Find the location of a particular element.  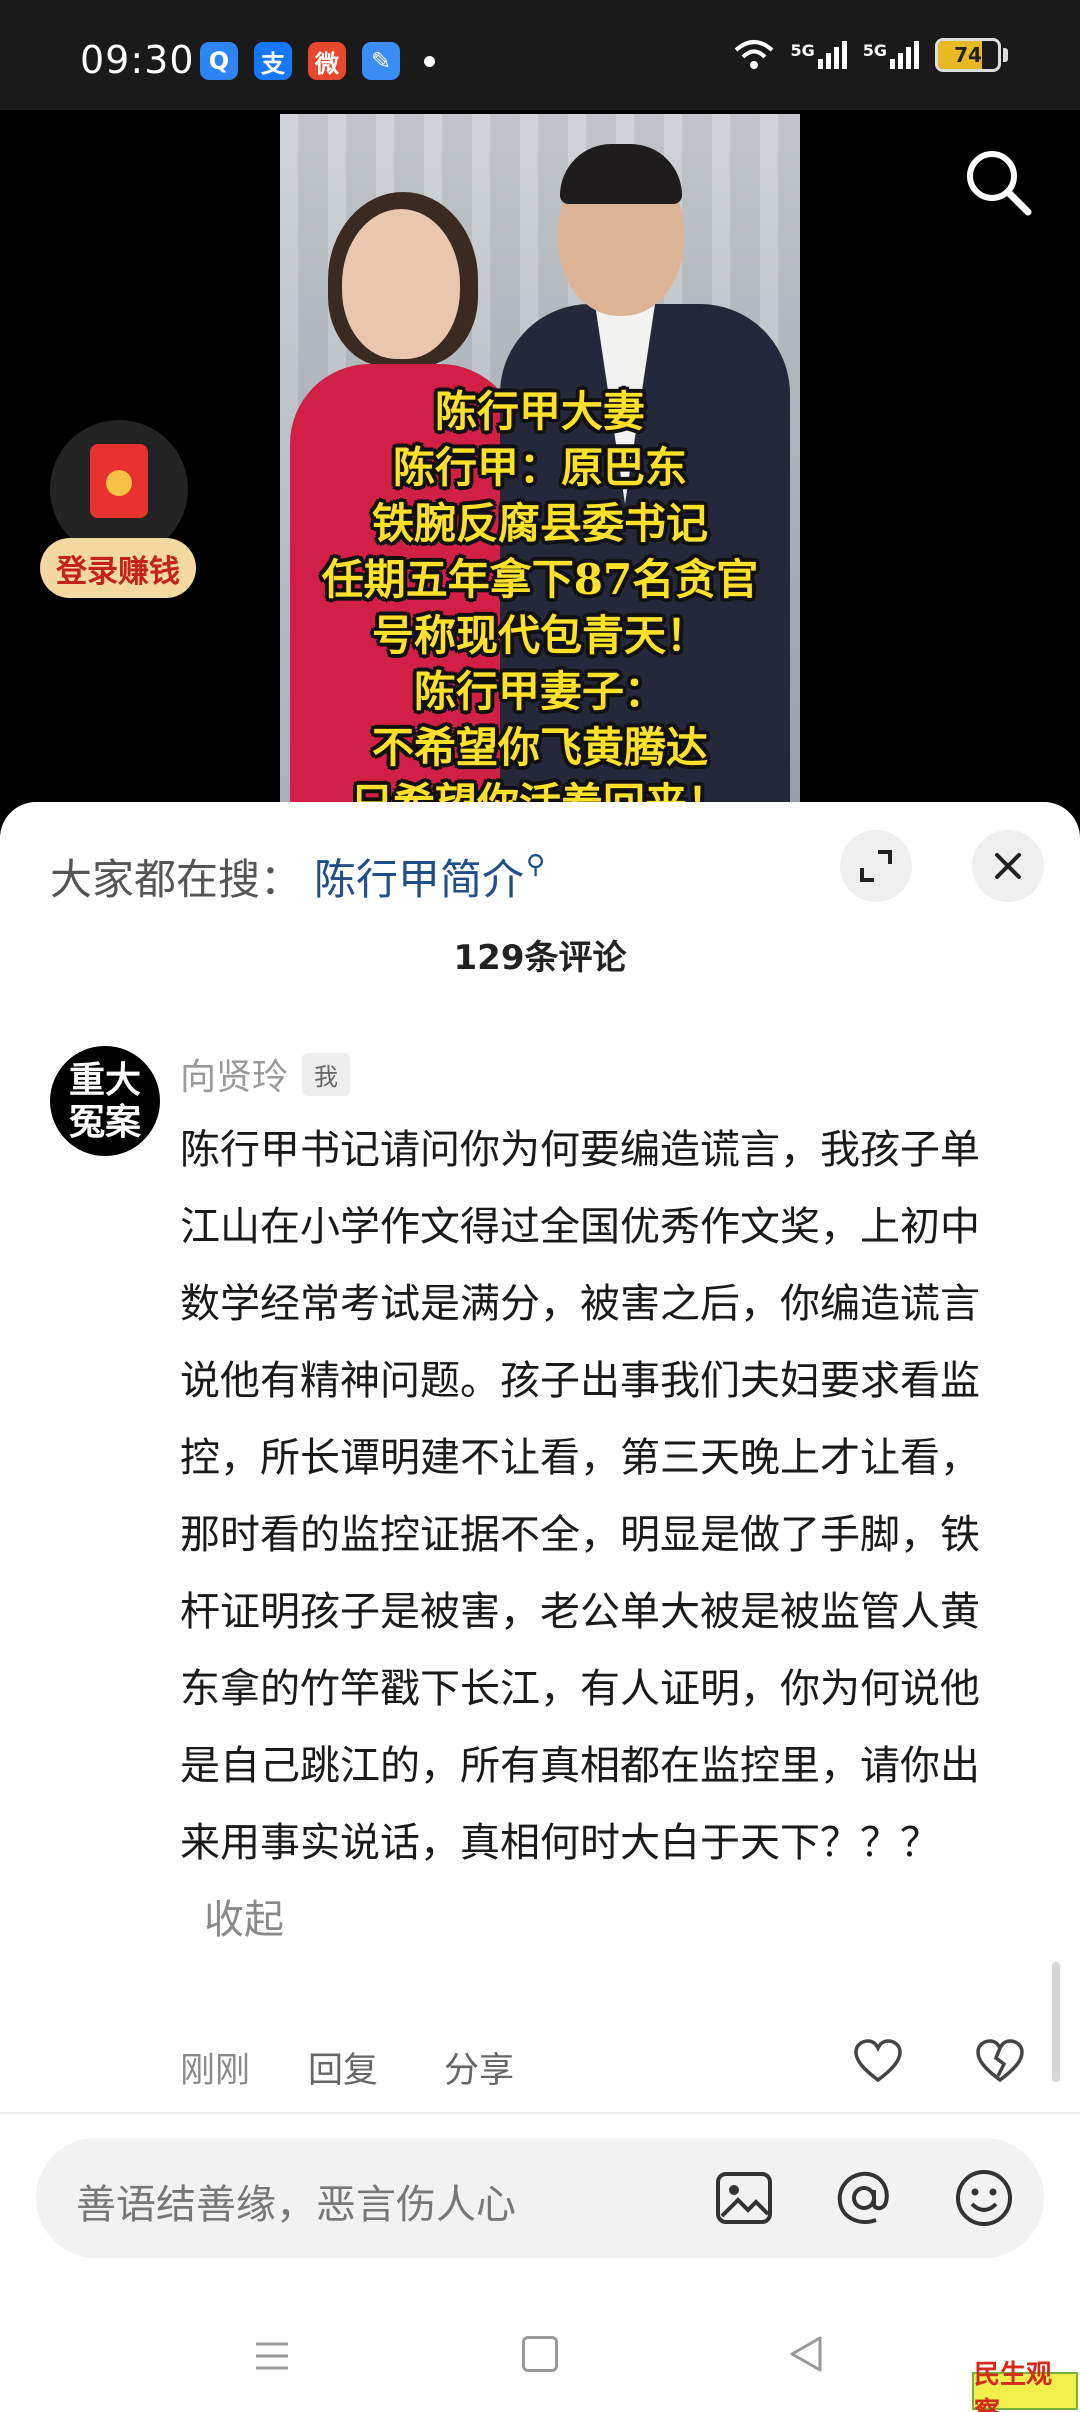

search-small-icon: ⚲ is located at coordinates (536, 864).